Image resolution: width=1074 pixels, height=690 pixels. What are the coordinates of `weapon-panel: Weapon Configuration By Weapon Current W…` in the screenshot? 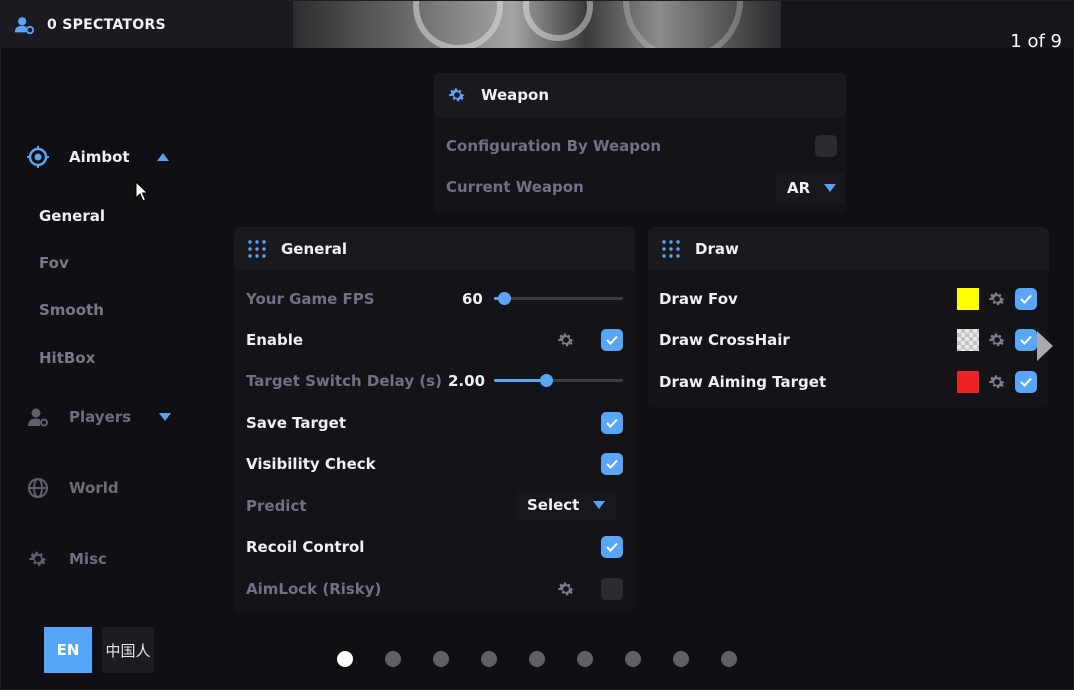 It's located at (640, 143).